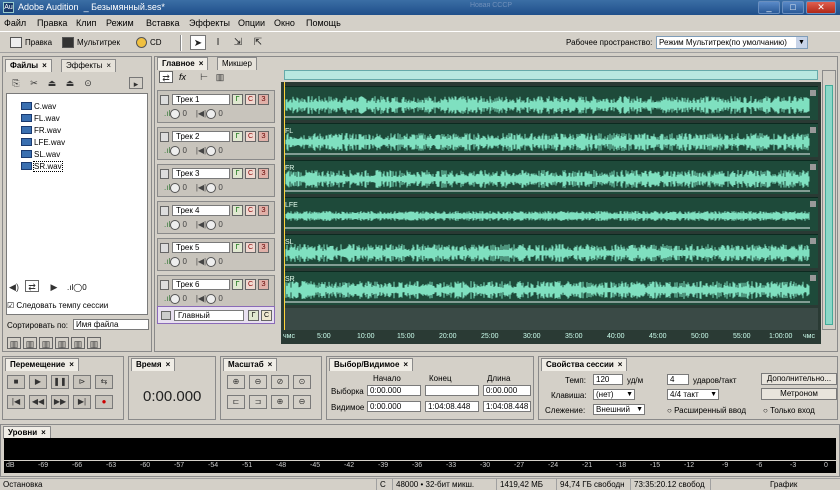 The width and height of the screenshot is (840, 490). I want to click on menu-window: Окно, so click(284, 23).